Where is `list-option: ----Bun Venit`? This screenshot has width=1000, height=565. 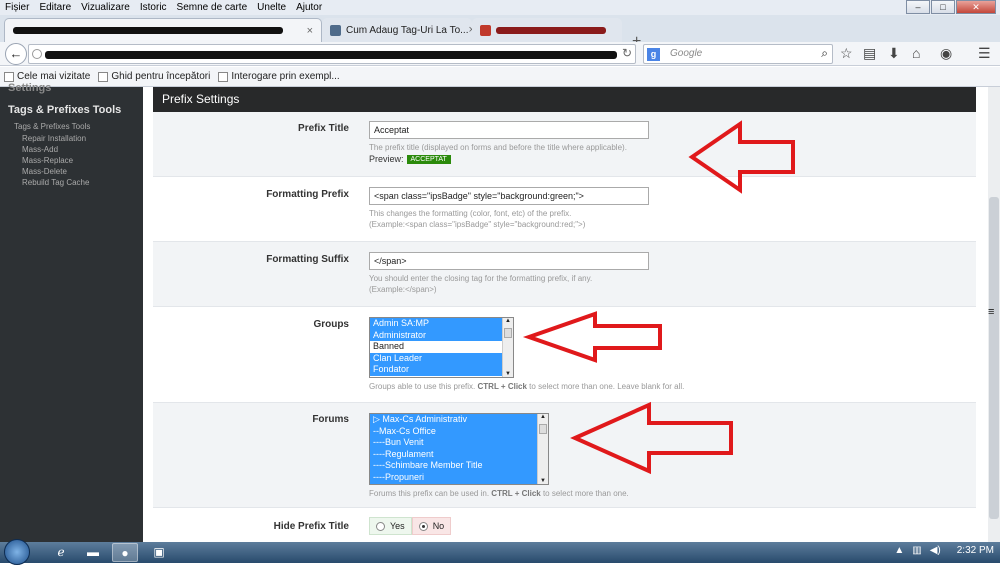 list-option: ----Bun Venit is located at coordinates (459, 443).